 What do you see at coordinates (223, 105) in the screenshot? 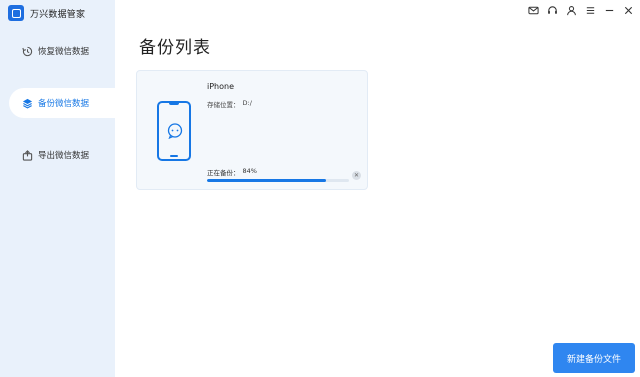
I see `storage-label: 存储位置：` at bounding box center [223, 105].